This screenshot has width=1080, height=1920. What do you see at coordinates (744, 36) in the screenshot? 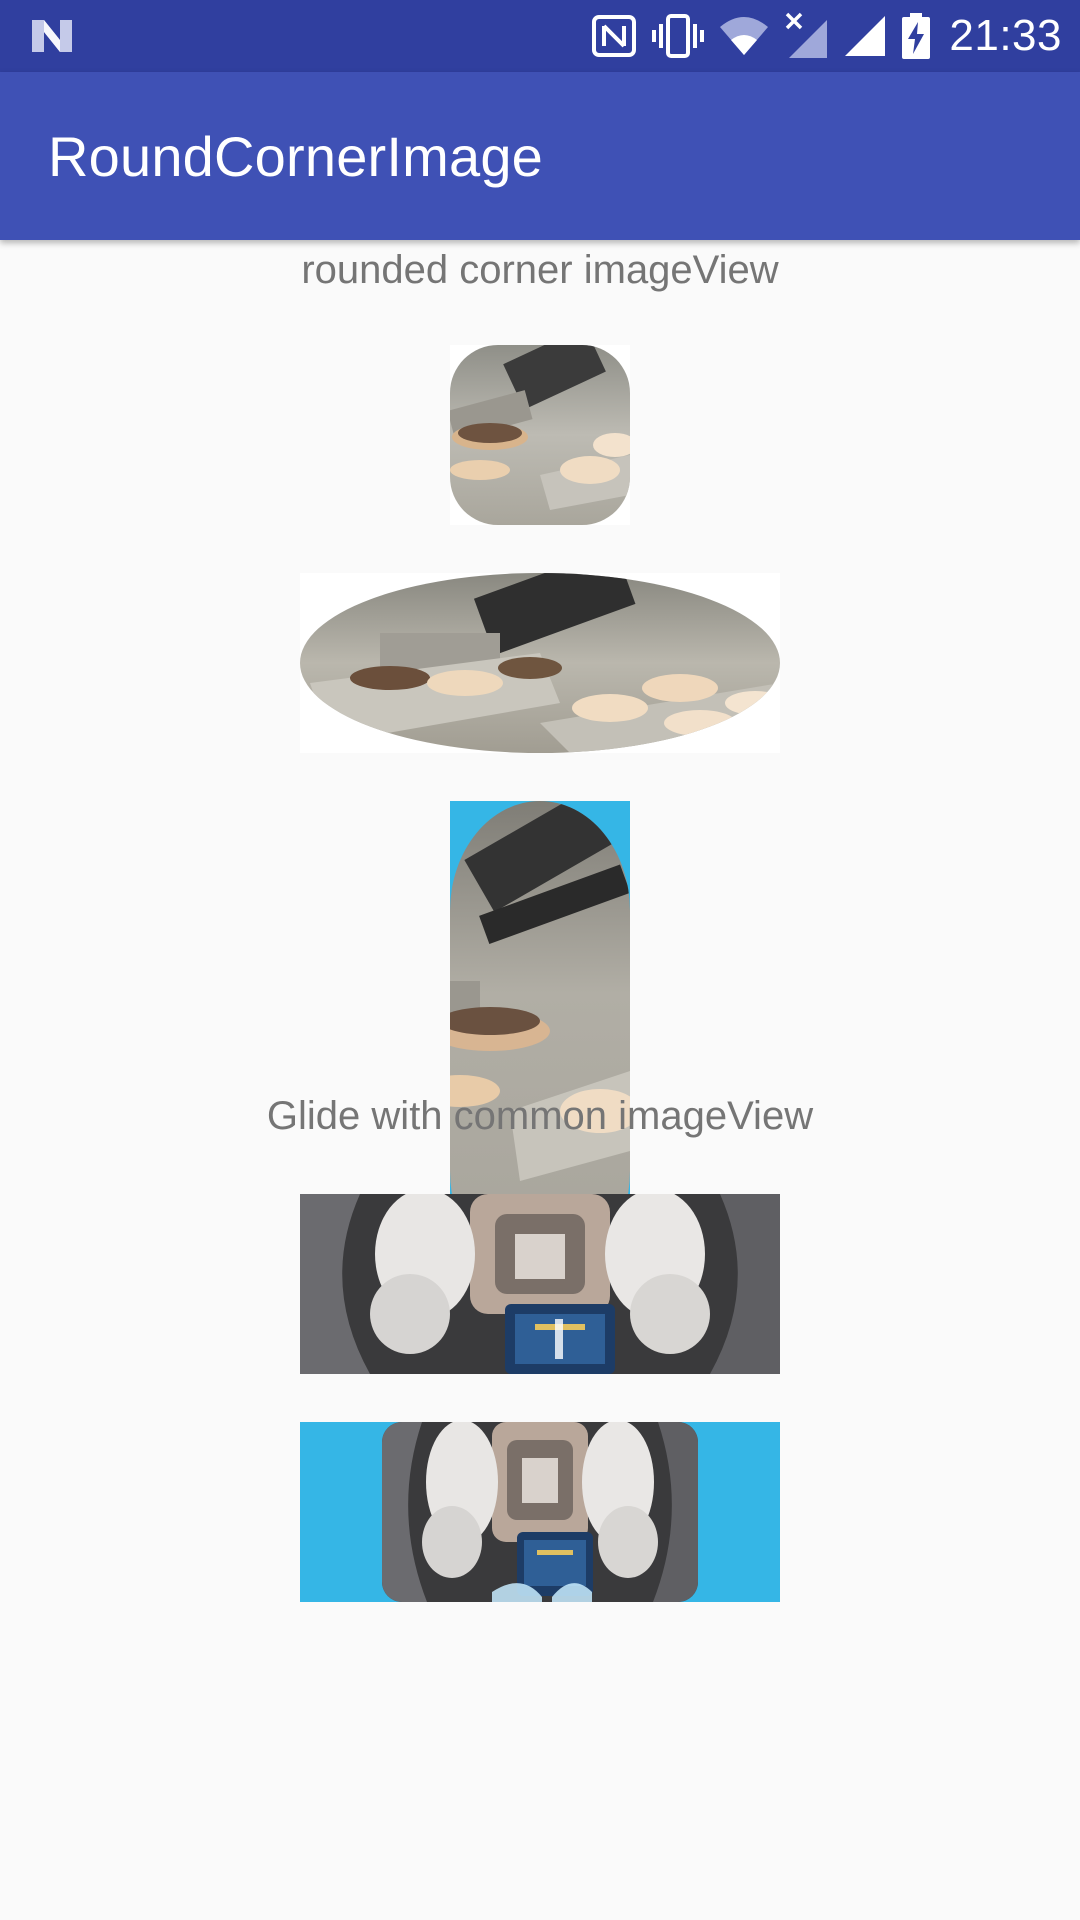
I see `wifi-icon` at bounding box center [744, 36].